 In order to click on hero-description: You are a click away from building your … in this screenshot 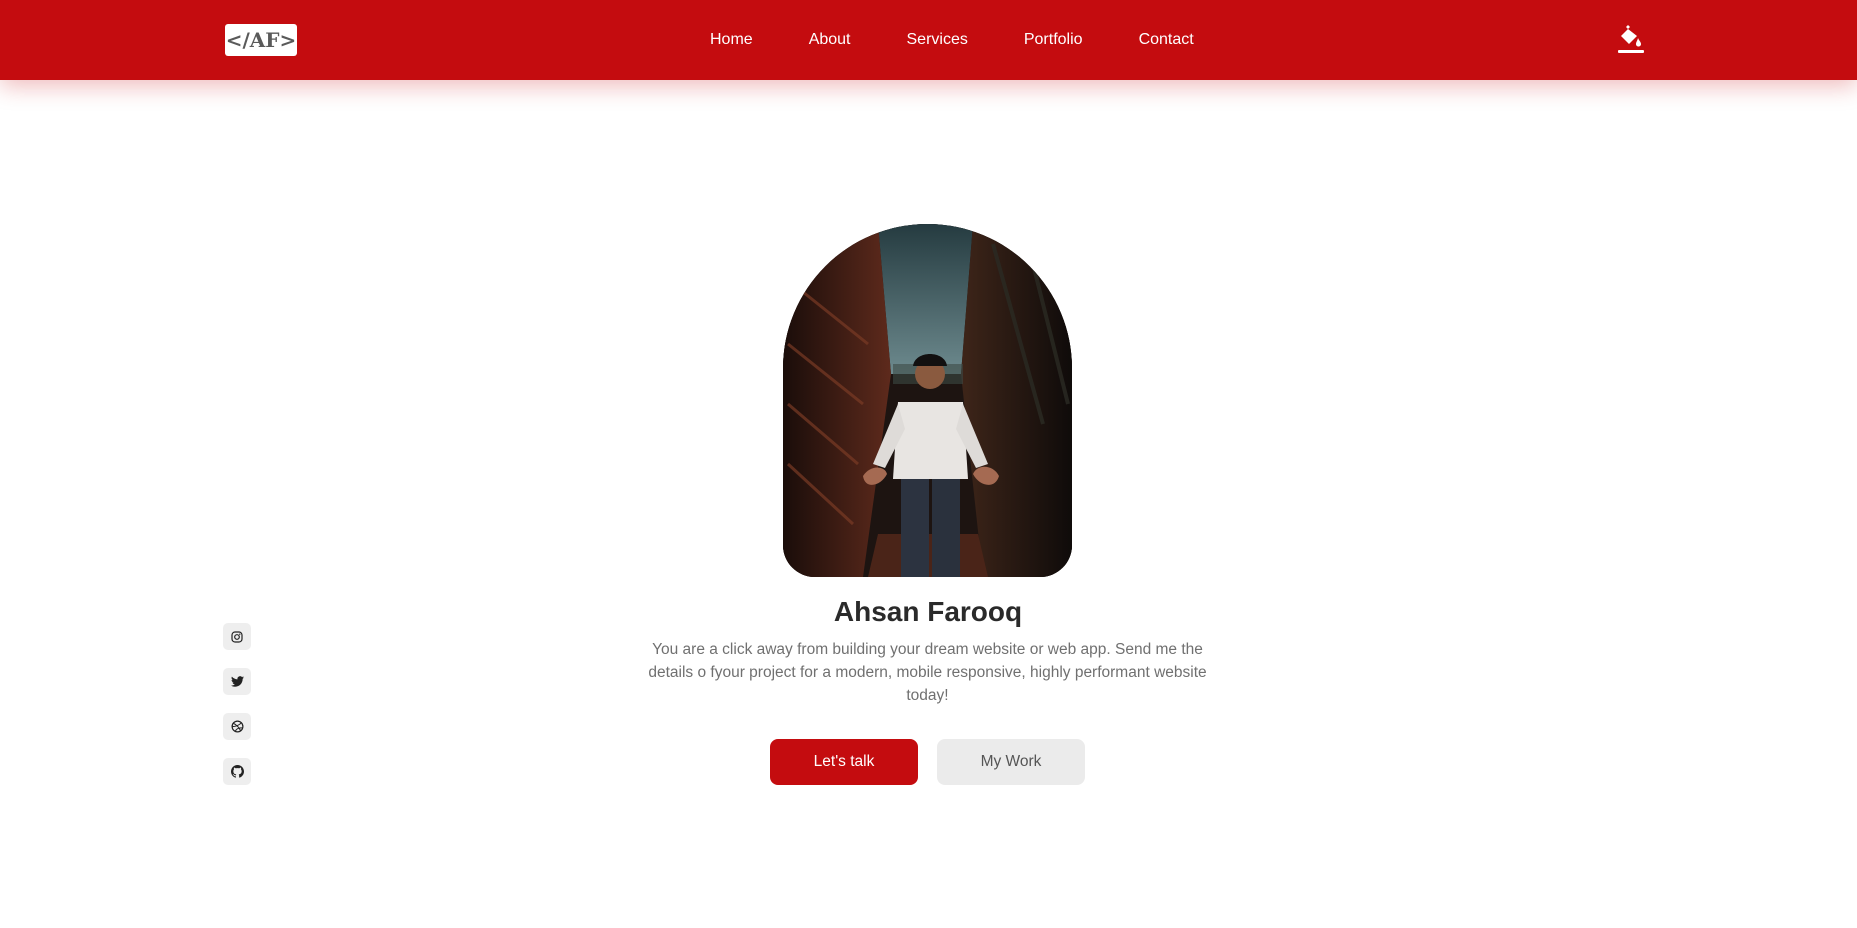, I will do `click(927, 672)`.